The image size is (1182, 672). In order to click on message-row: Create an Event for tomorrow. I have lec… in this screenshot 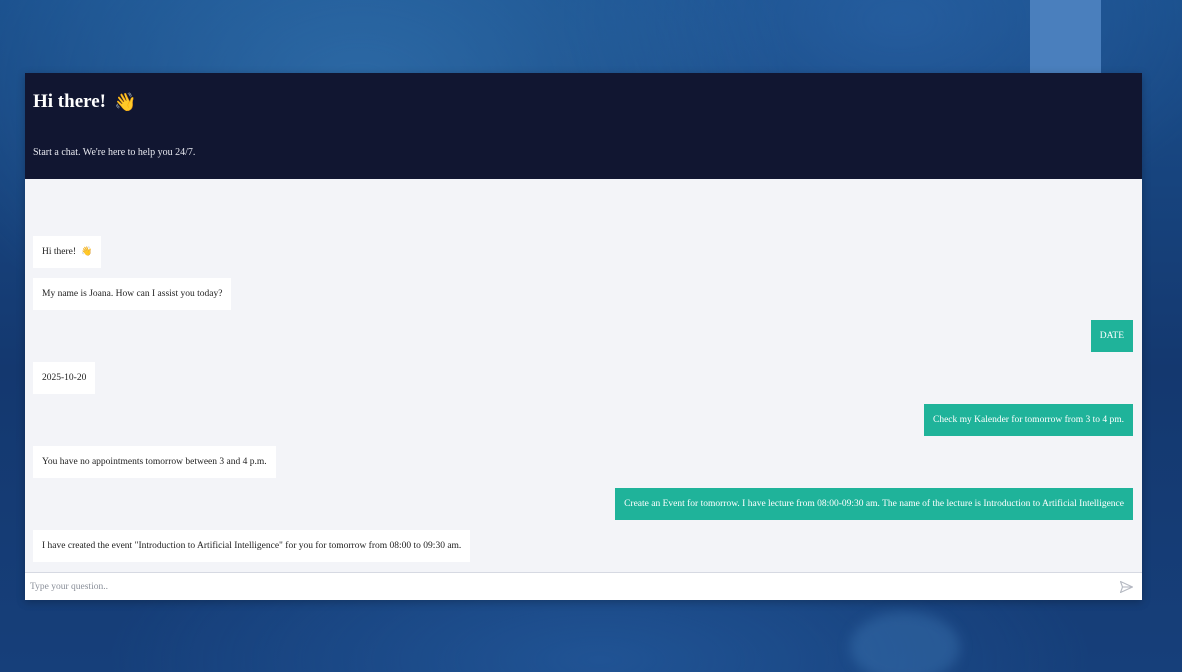, I will do `click(583, 504)`.